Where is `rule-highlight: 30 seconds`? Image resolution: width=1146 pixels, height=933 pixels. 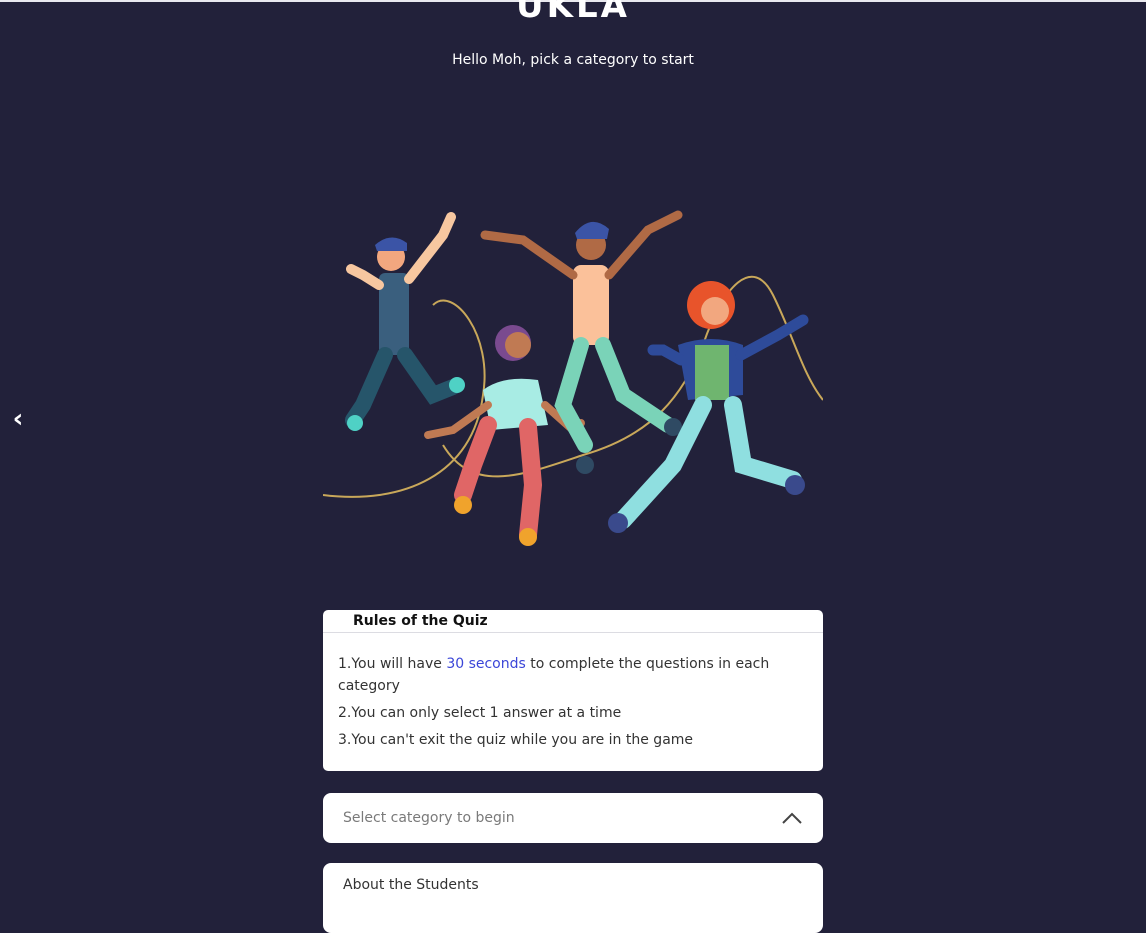
rule-highlight: 30 seconds is located at coordinates (486, 664).